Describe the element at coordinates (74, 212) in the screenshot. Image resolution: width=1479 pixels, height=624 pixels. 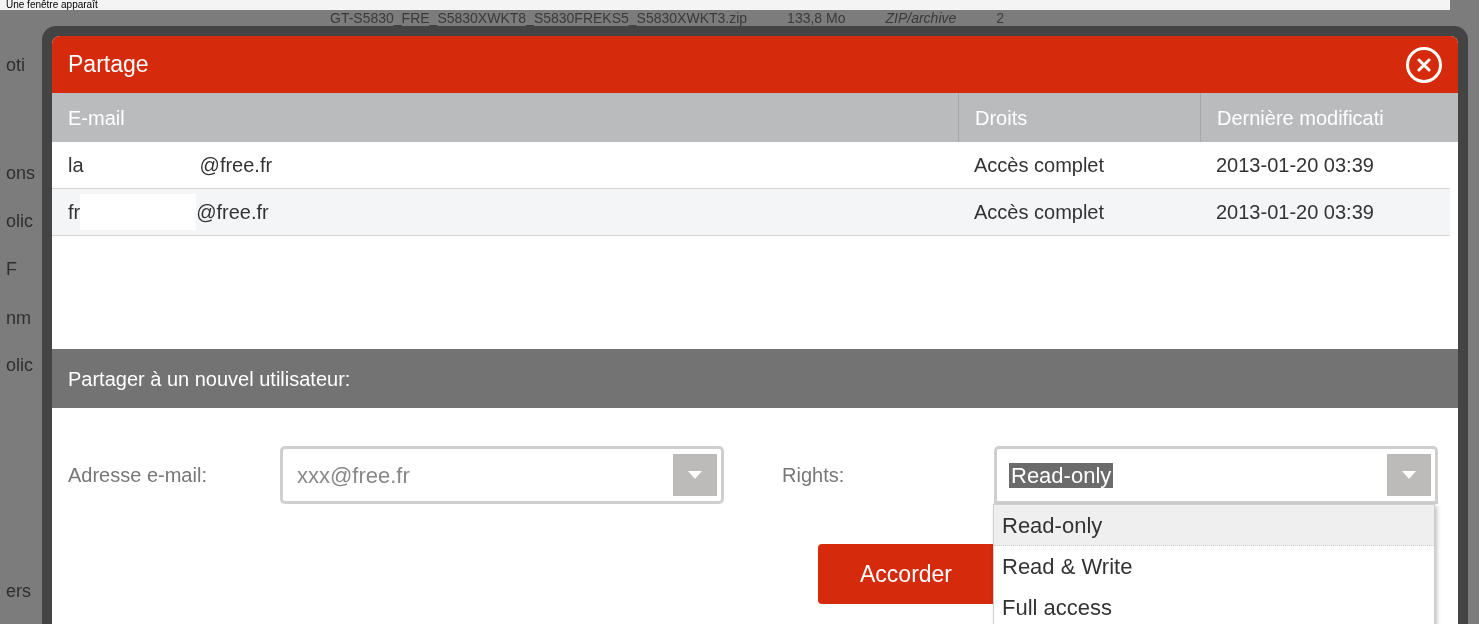
I see `table-cell-text: fr` at that location.